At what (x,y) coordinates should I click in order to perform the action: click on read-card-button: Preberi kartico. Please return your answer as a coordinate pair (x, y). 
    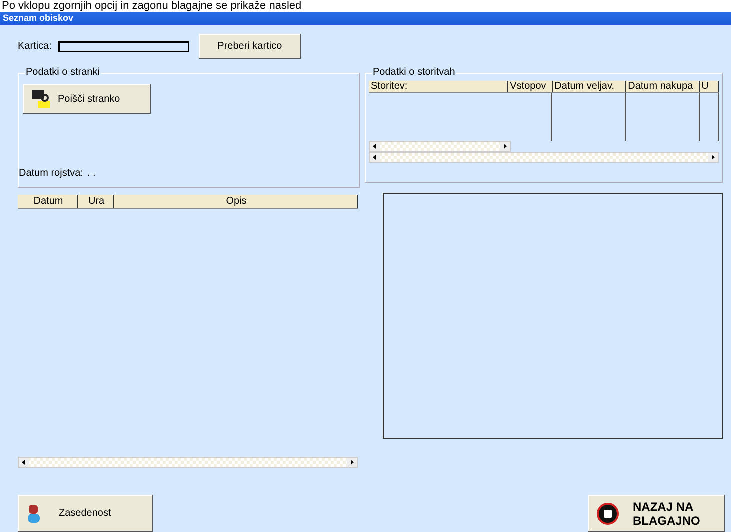
    Looking at the image, I should click on (249, 46).